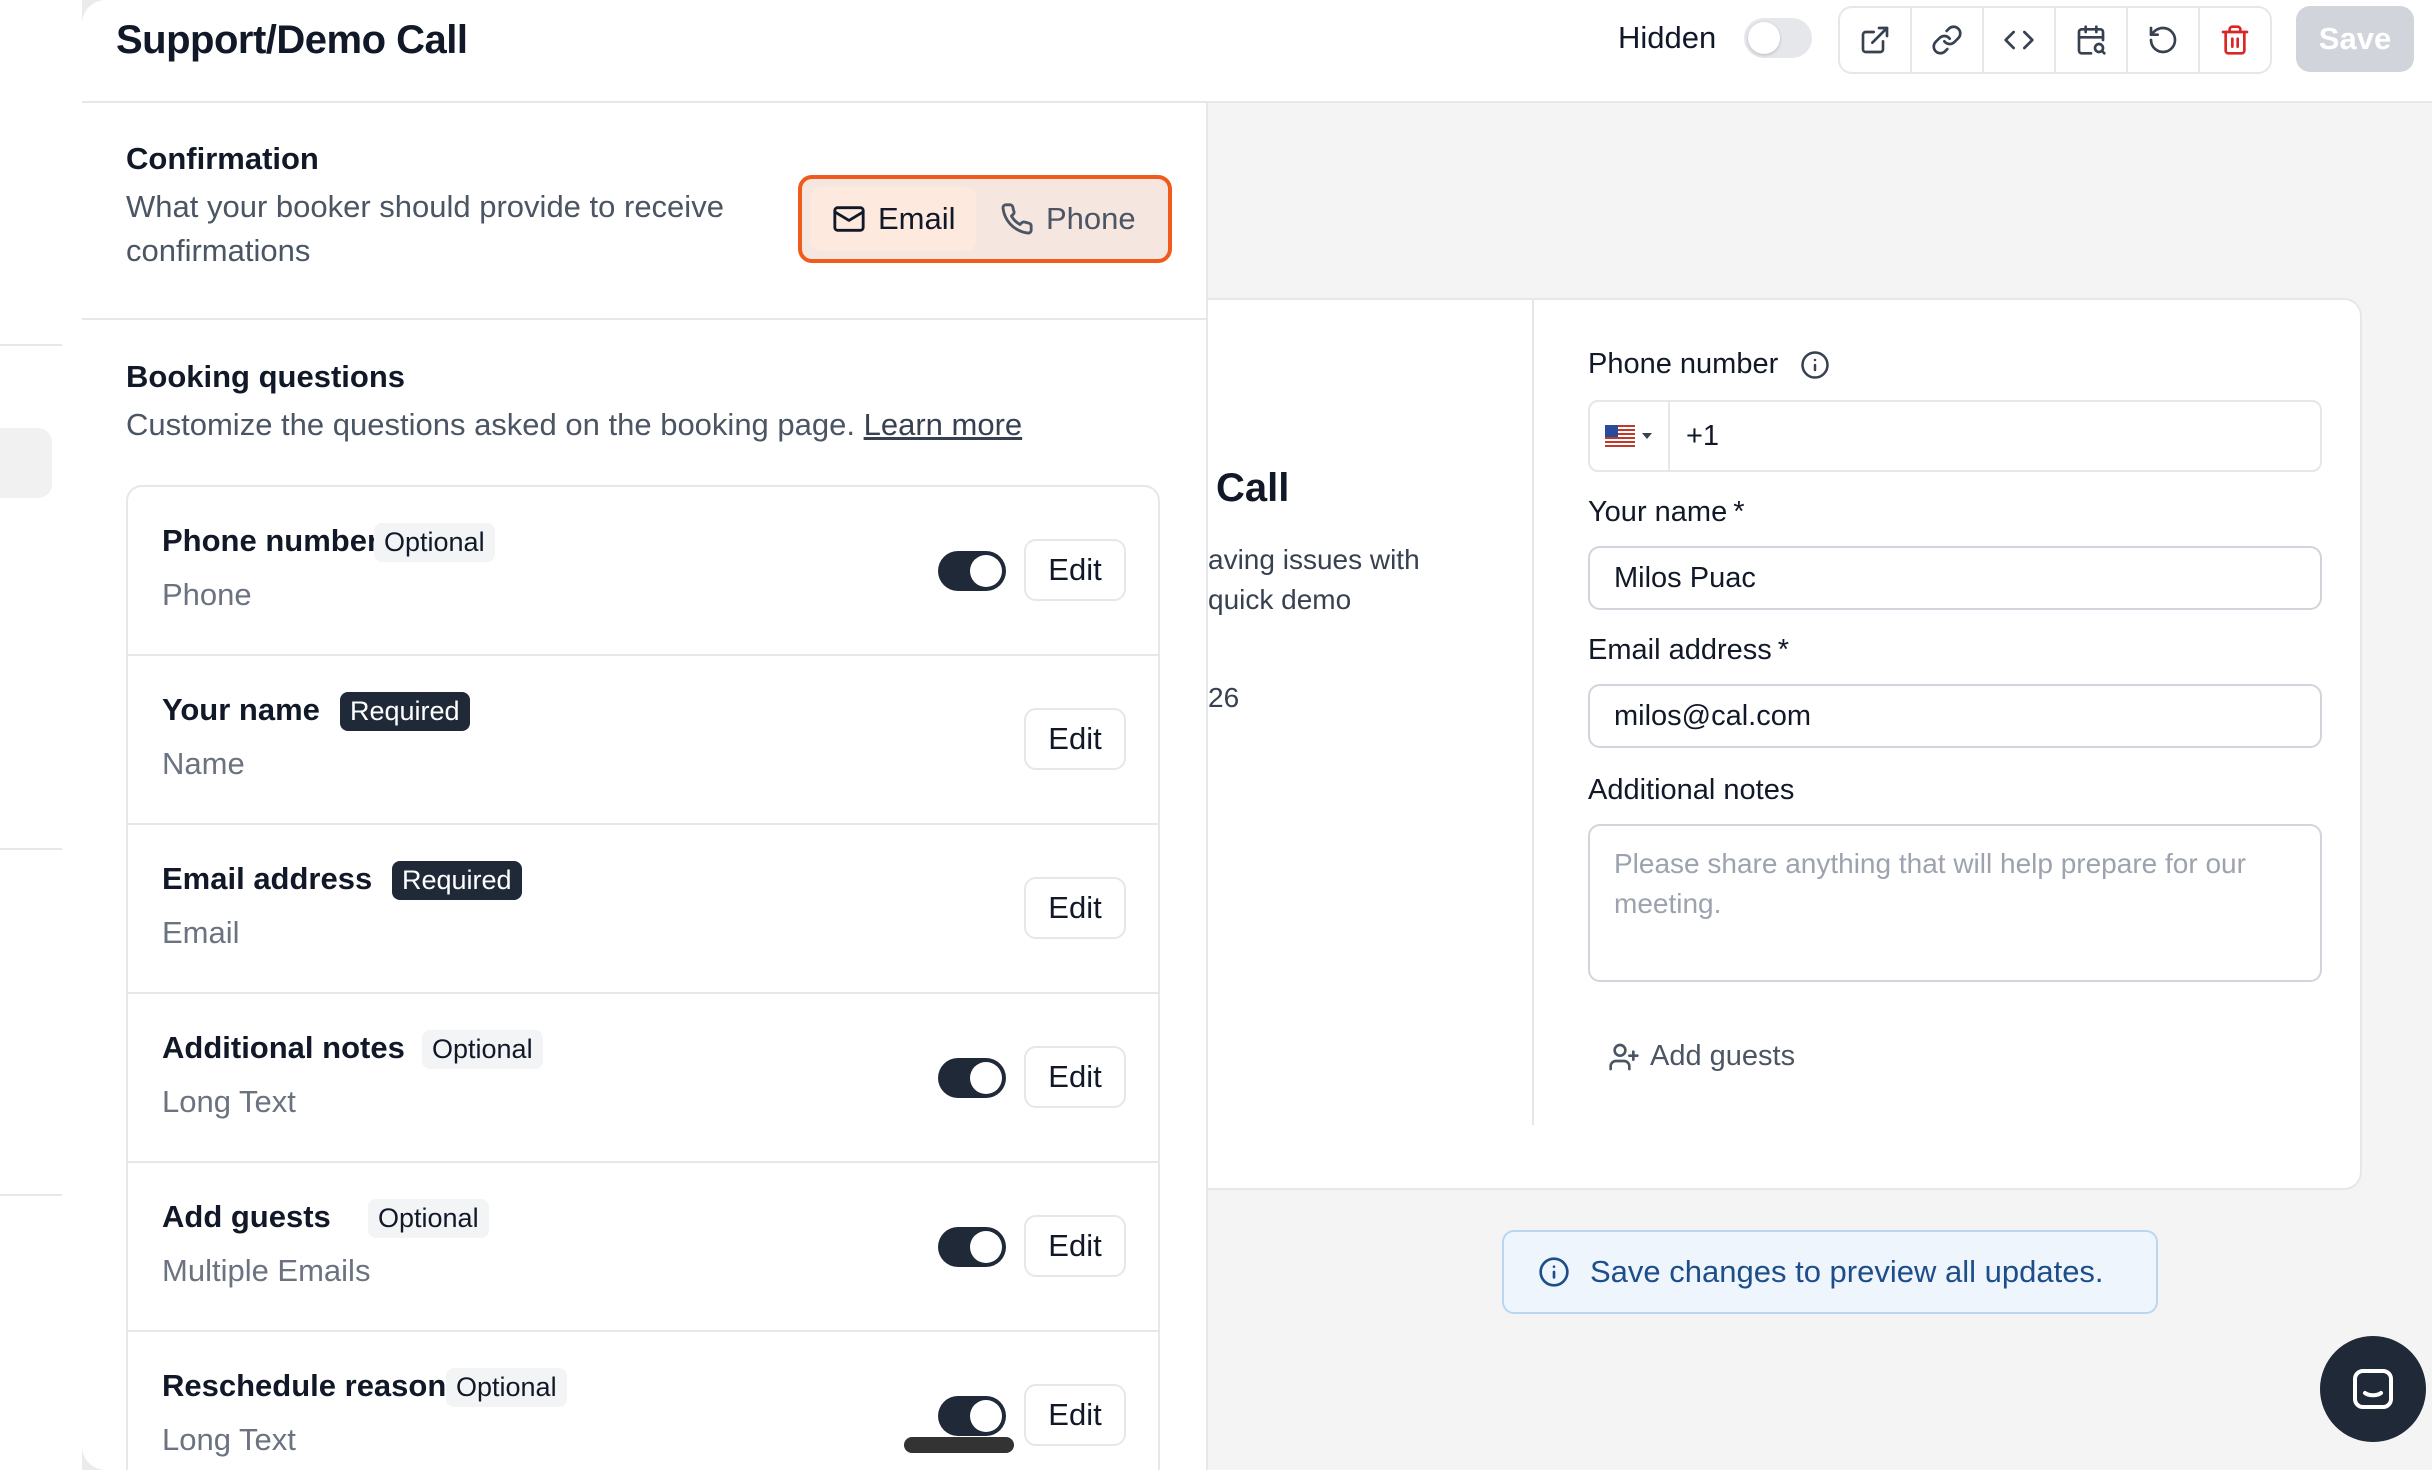 The height and width of the screenshot is (1470, 2432). What do you see at coordinates (1723, 1056) in the screenshot?
I see `add-guests-label: Add guests` at bounding box center [1723, 1056].